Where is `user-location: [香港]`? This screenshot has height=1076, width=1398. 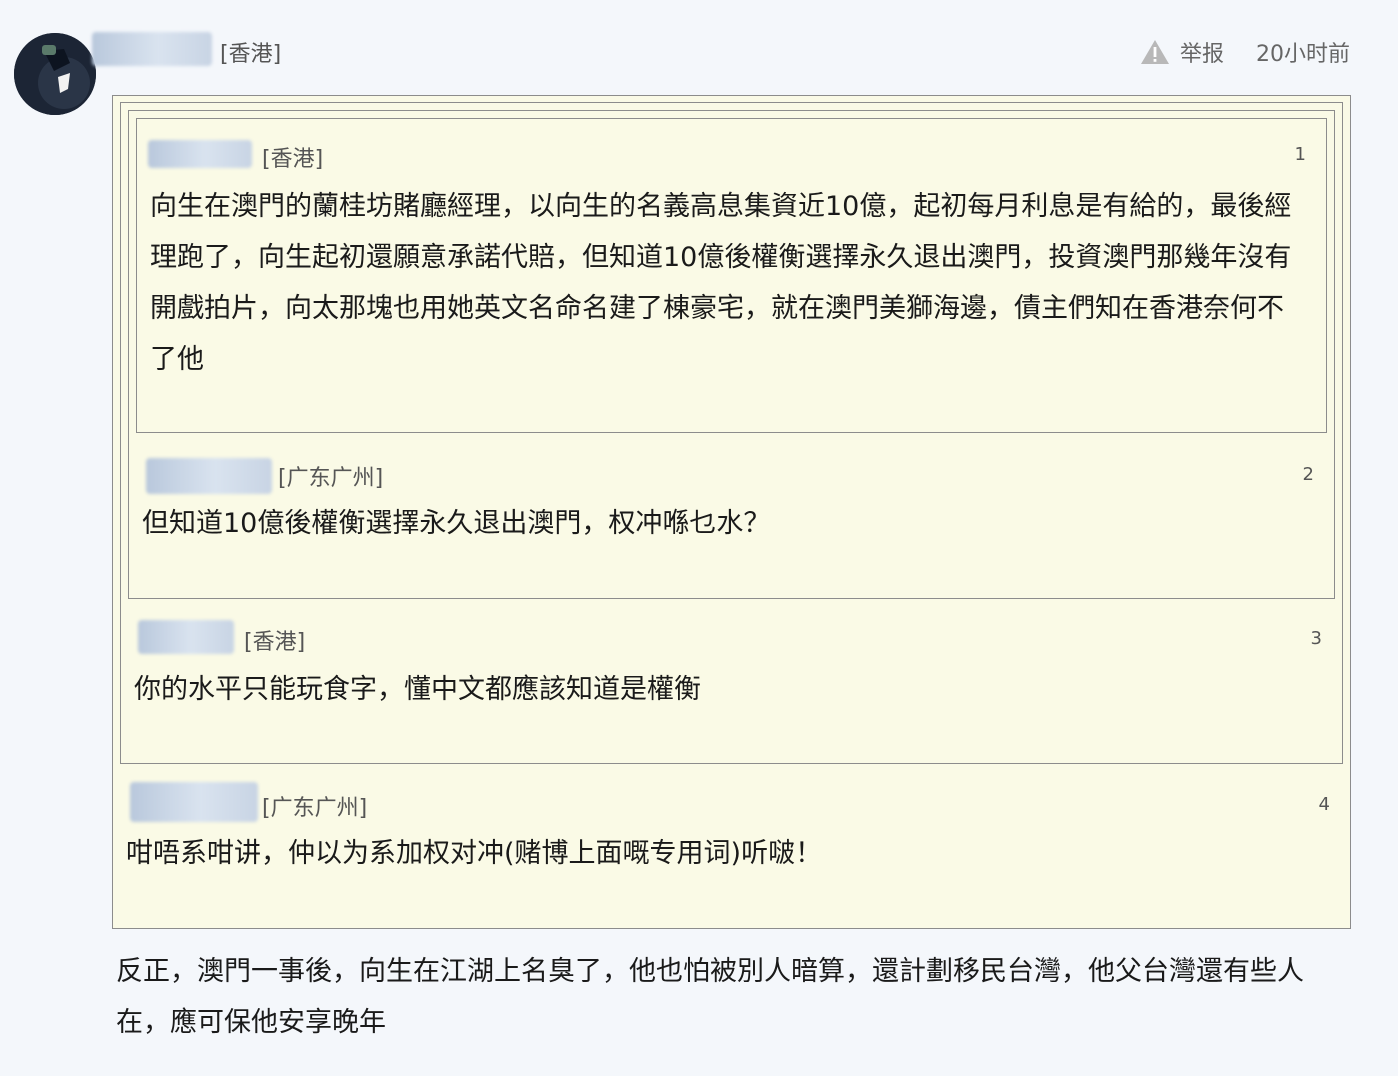
user-location: [香港] is located at coordinates (251, 54).